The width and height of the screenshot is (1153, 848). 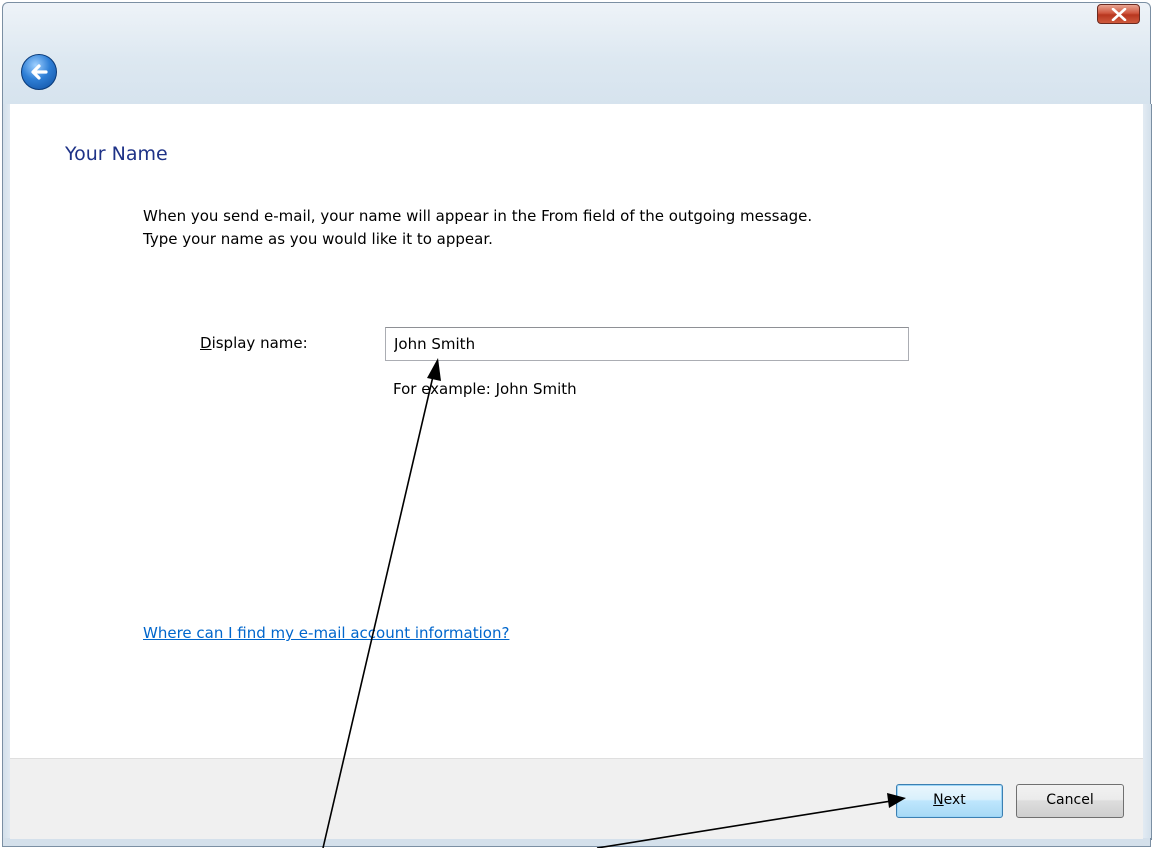 What do you see at coordinates (1147, 472) in the screenshot?
I see `window-frame-right` at bounding box center [1147, 472].